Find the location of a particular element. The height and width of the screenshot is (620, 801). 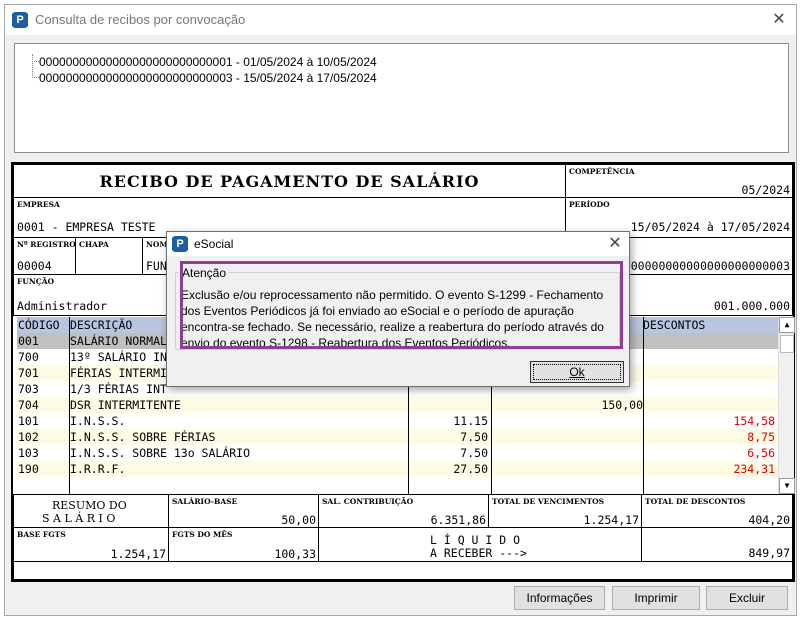

sal-contrib-box: SAL. CONTRIBUIÇÃO 6.351,86 is located at coordinates (403, 511).